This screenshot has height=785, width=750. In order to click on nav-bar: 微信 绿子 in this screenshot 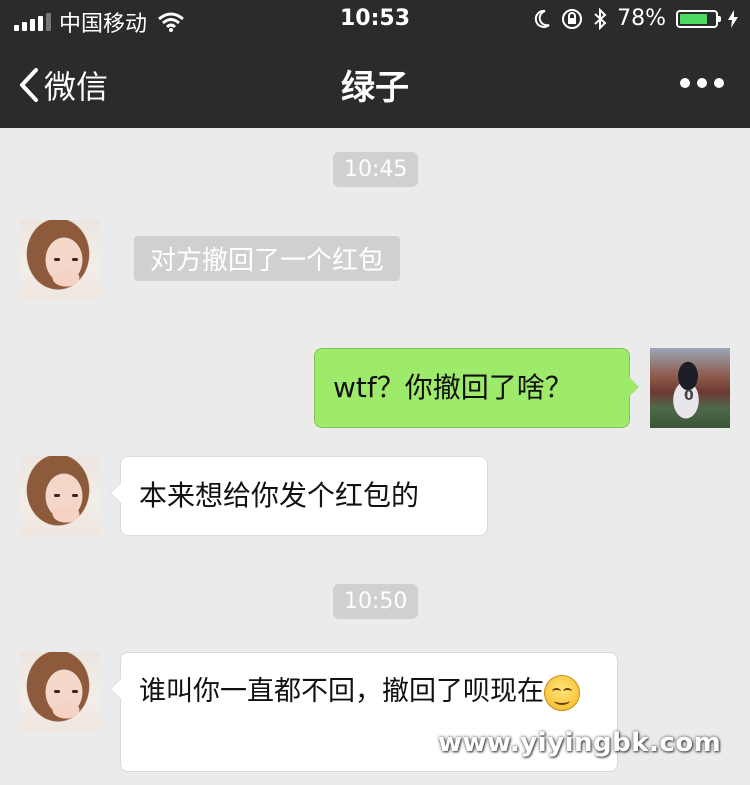, I will do `click(375, 84)`.